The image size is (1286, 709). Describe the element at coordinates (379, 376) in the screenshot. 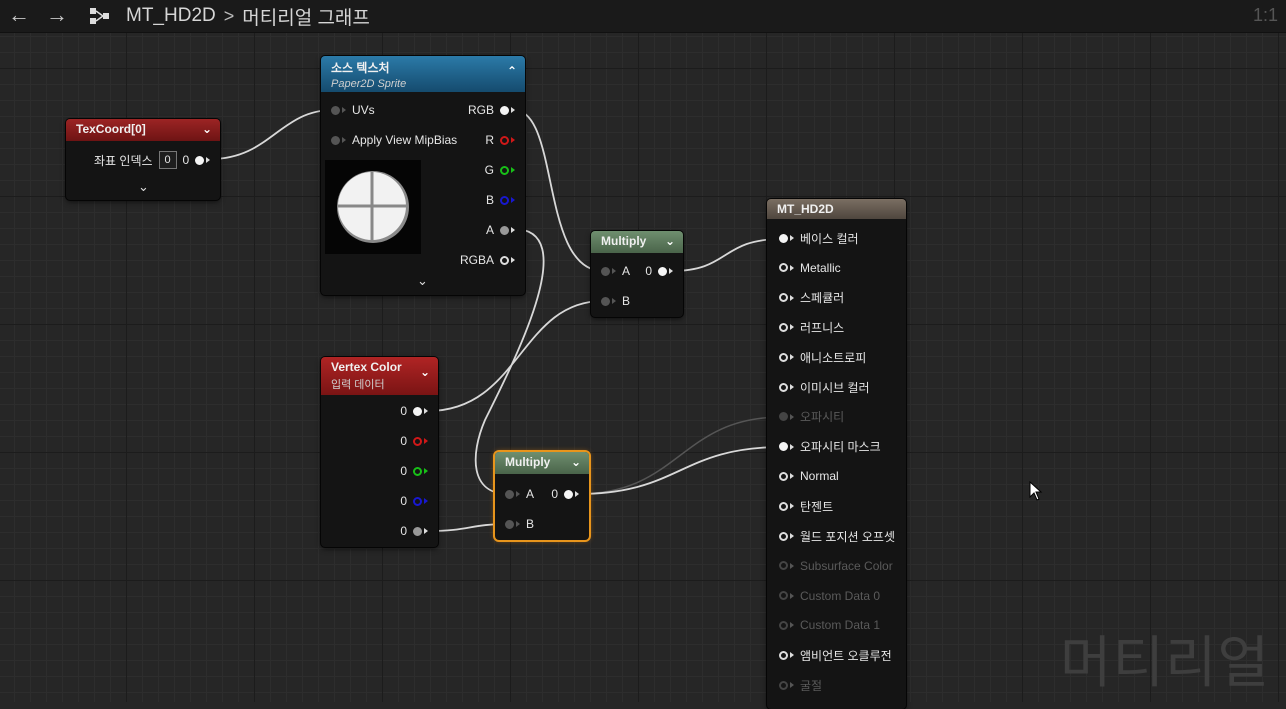

I see `vertex-color-header: Vertex Color 입력 데이터 ⌄` at that location.